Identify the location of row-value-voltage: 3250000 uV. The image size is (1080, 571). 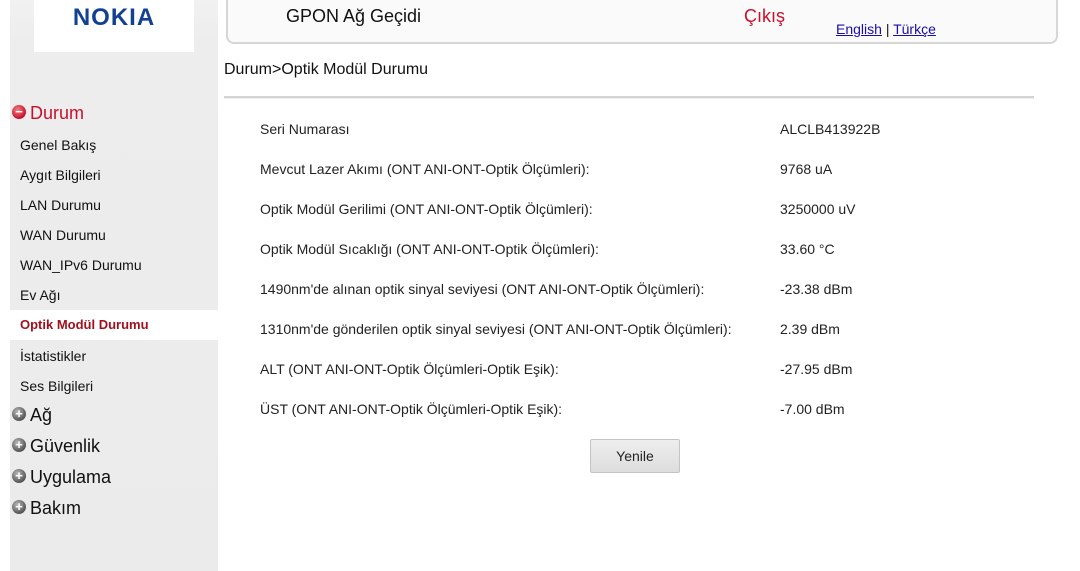
(818, 209).